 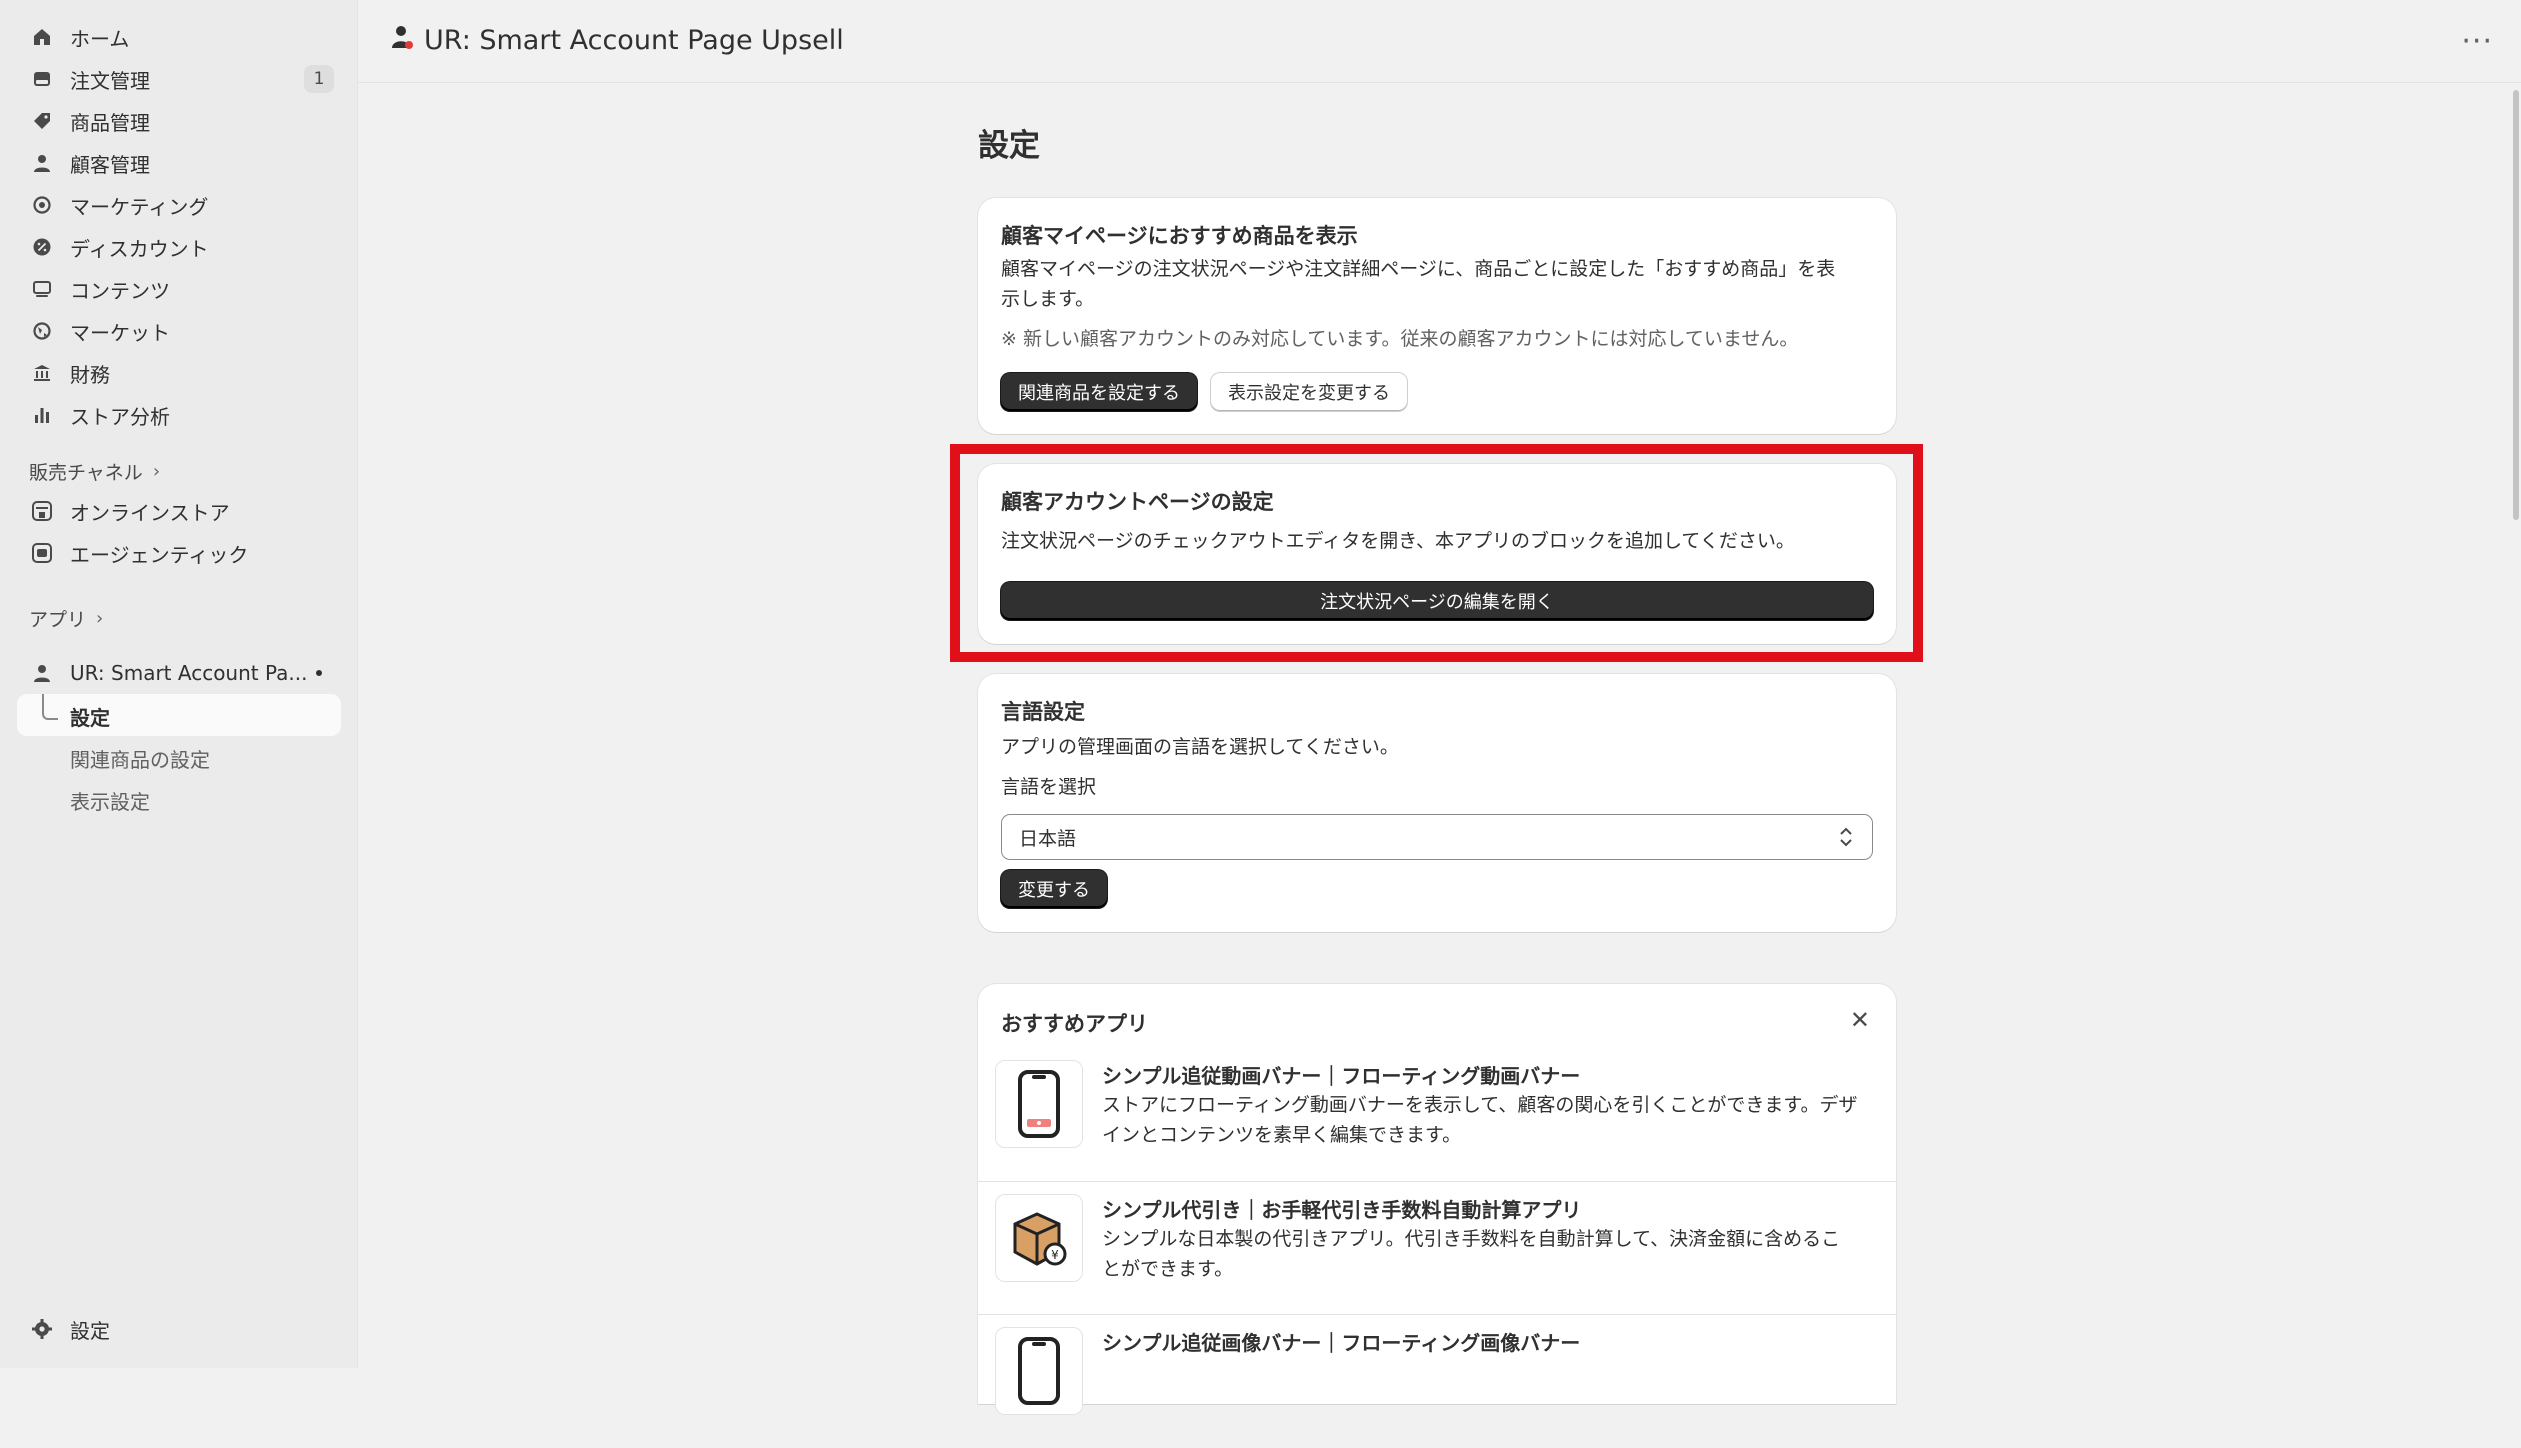 I want to click on store-icon, so click(x=42, y=511).